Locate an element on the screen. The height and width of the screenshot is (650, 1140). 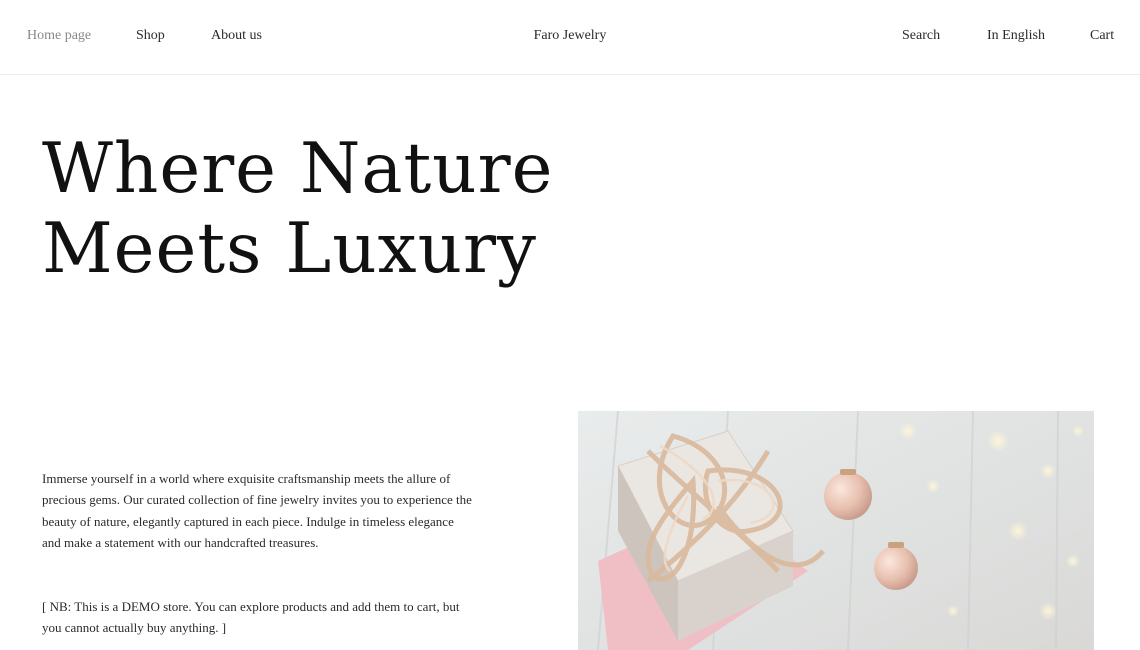
nav-about-link: About us is located at coordinates (236, 36).